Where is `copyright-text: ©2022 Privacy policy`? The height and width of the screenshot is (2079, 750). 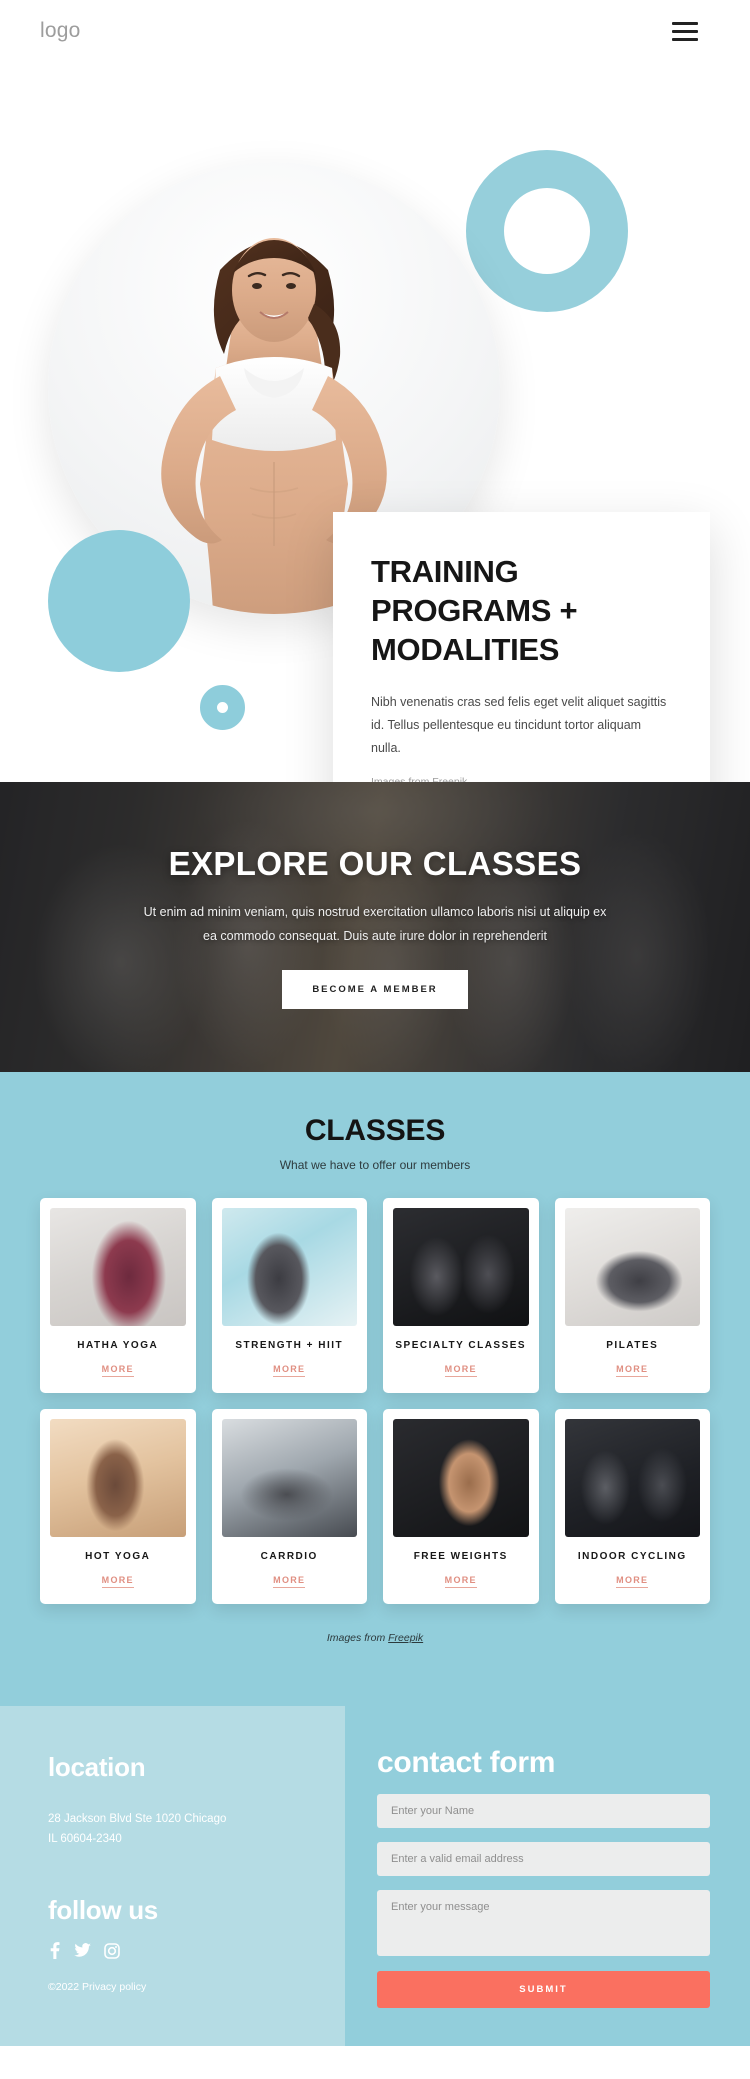
copyright-text: ©2022 Privacy policy is located at coordinates (97, 1987).